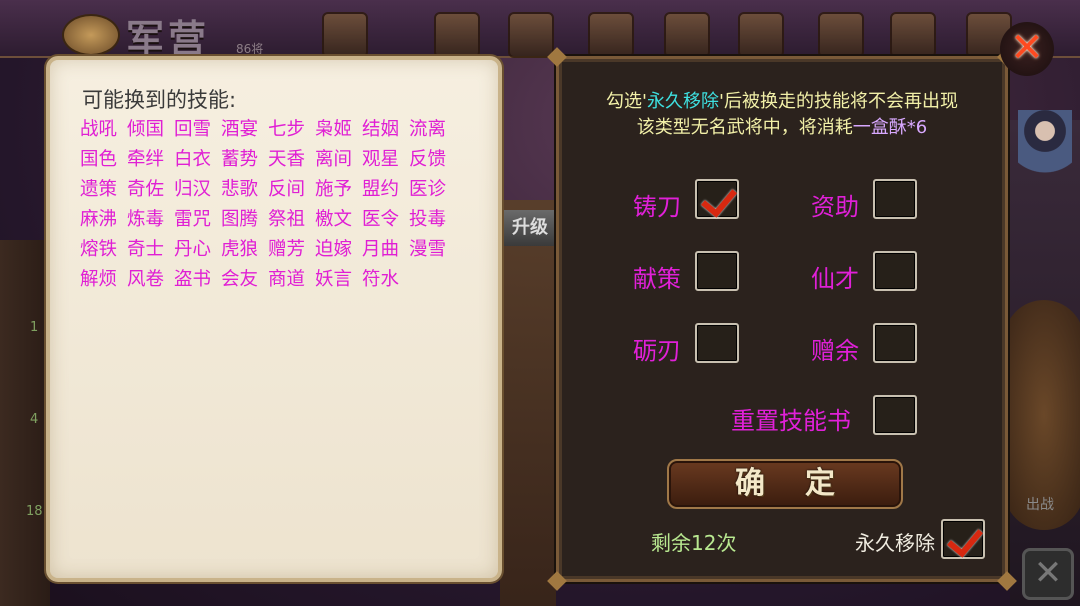  What do you see at coordinates (240, 219) in the screenshot?
I see `skill-item: 图腾` at bounding box center [240, 219].